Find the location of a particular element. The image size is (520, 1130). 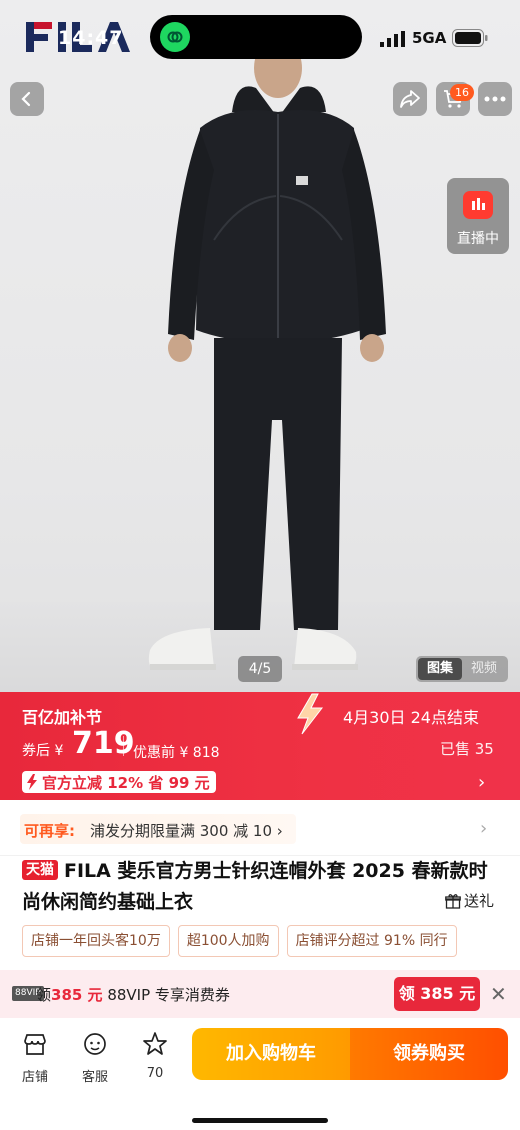

media-toggle: 图集 视频 is located at coordinates (462, 669).